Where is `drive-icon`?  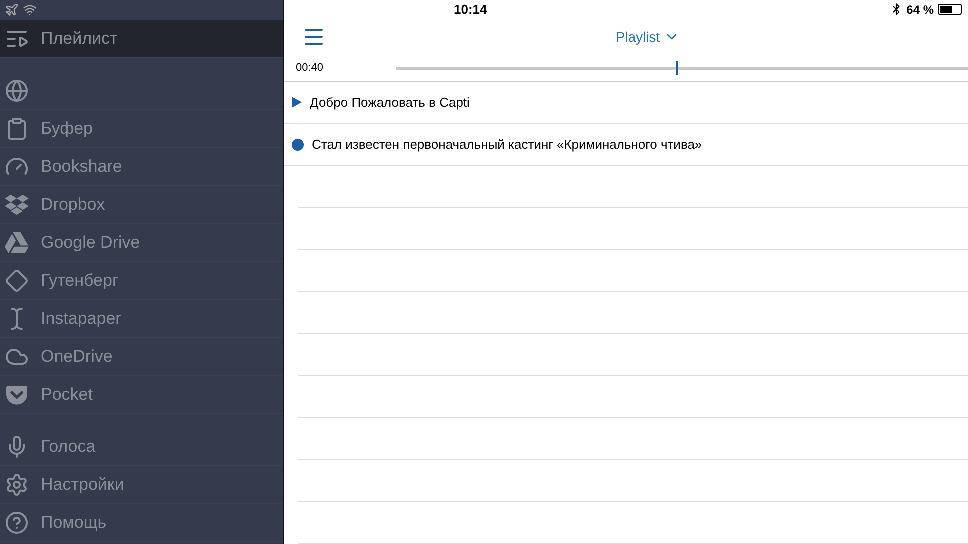 drive-icon is located at coordinates (17, 242).